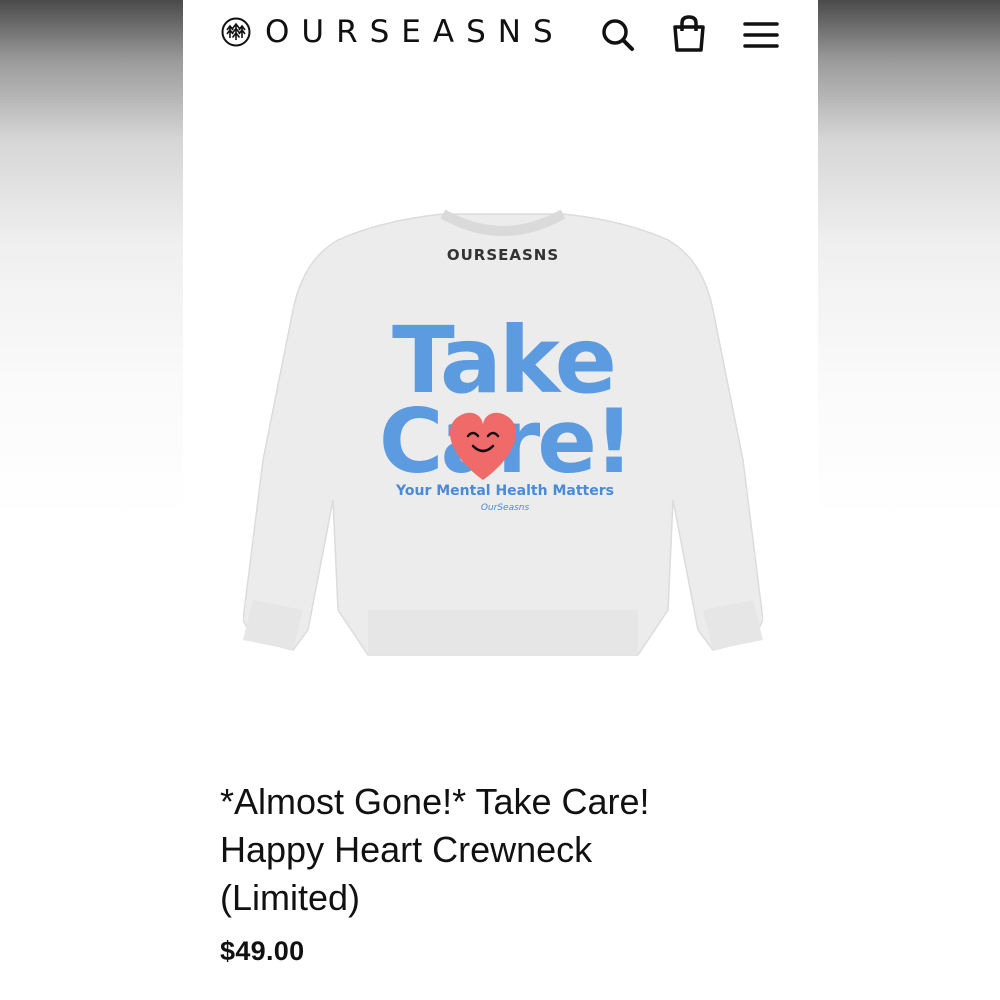 This screenshot has width=1000, height=1000. I want to click on tree-logo-icon, so click(236, 32).